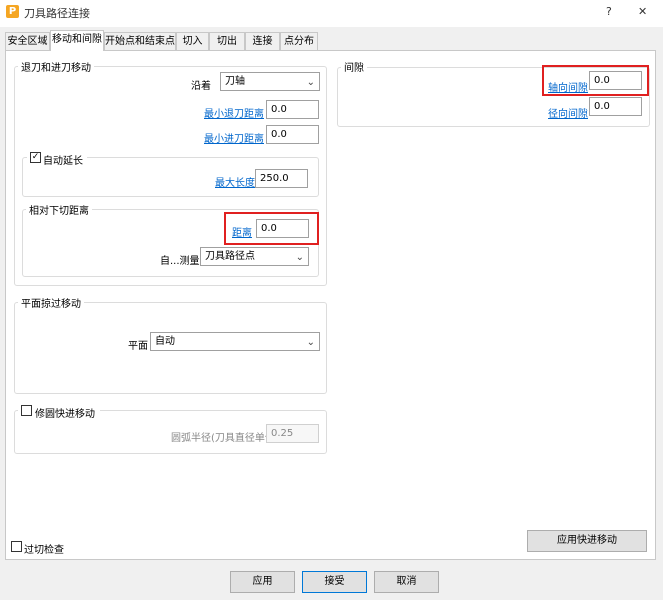  What do you see at coordinates (299, 41) in the screenshot?
I see `tab-point-distribution: 点分布` at bounding box center [299, 41].